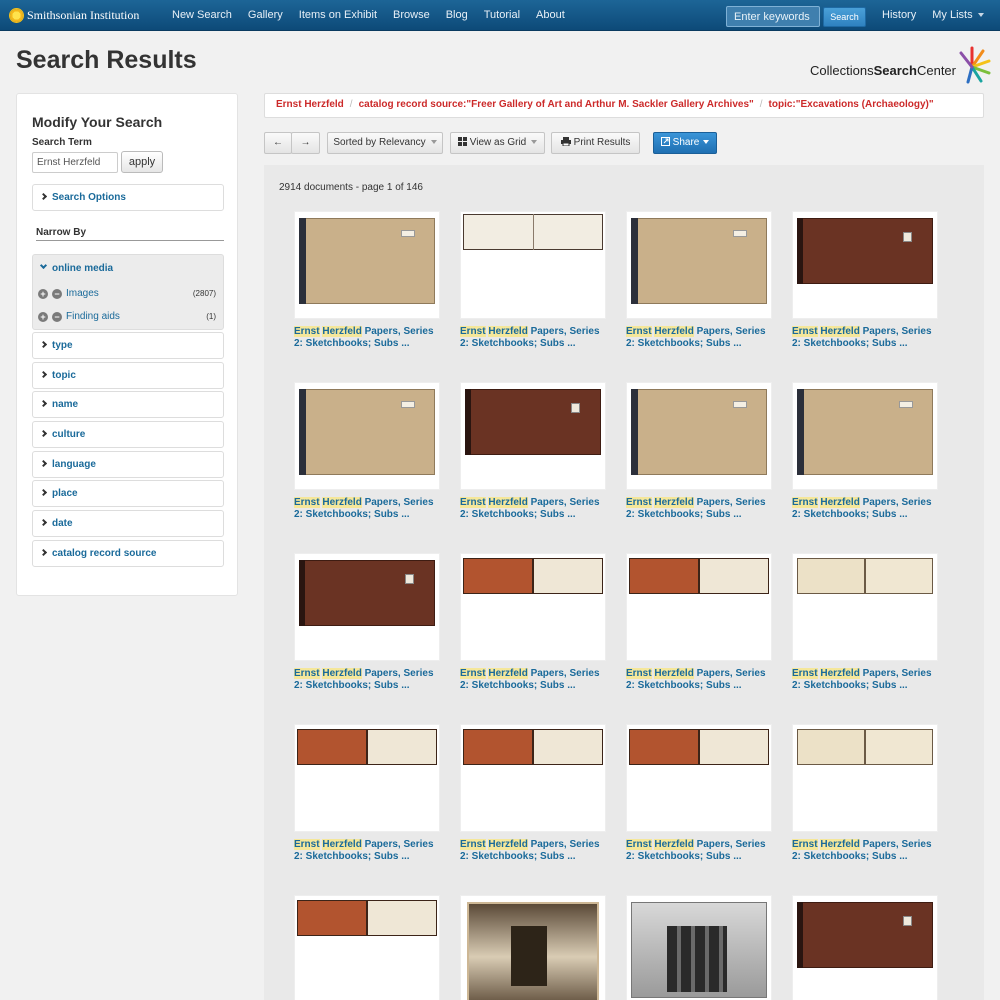 This screenshot has height=1000, width=1000. What do you see at coordinates (773, 16) in the screenshot?
I see `keyword-search-input` at bounding box center [773, 16].